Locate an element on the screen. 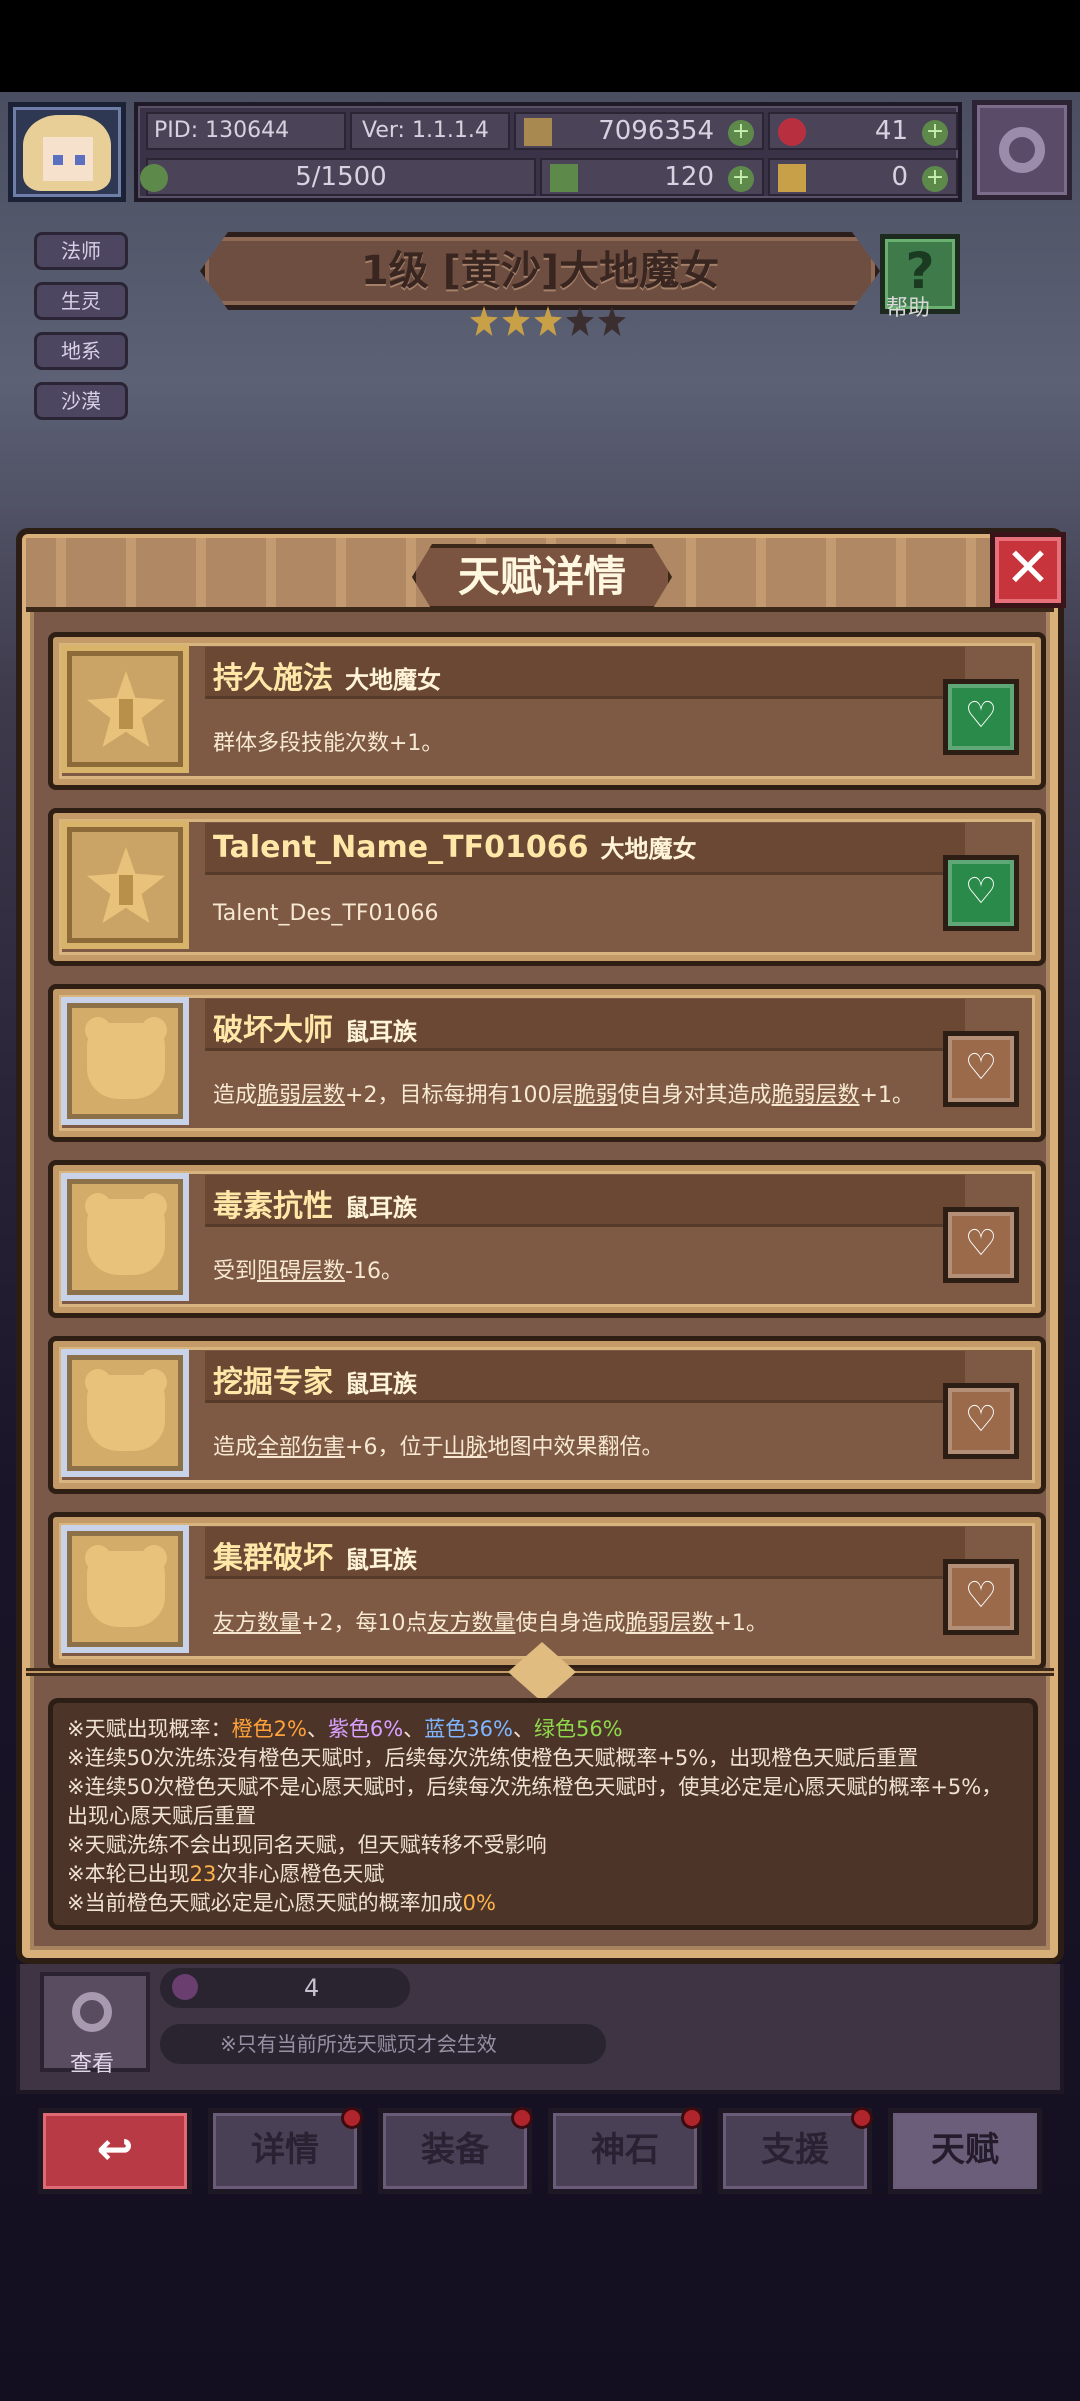  star-icon is located at coordinates (612, 321).